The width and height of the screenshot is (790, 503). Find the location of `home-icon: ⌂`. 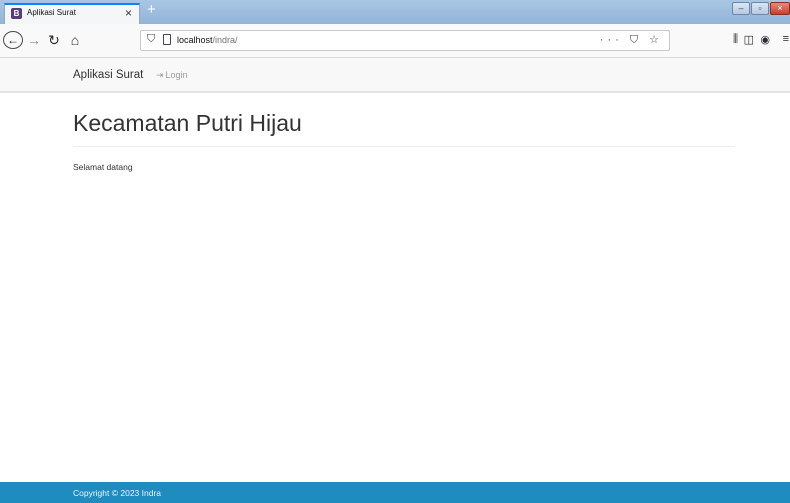

home-icon: ⌂ is located at coordinates (75, 40).